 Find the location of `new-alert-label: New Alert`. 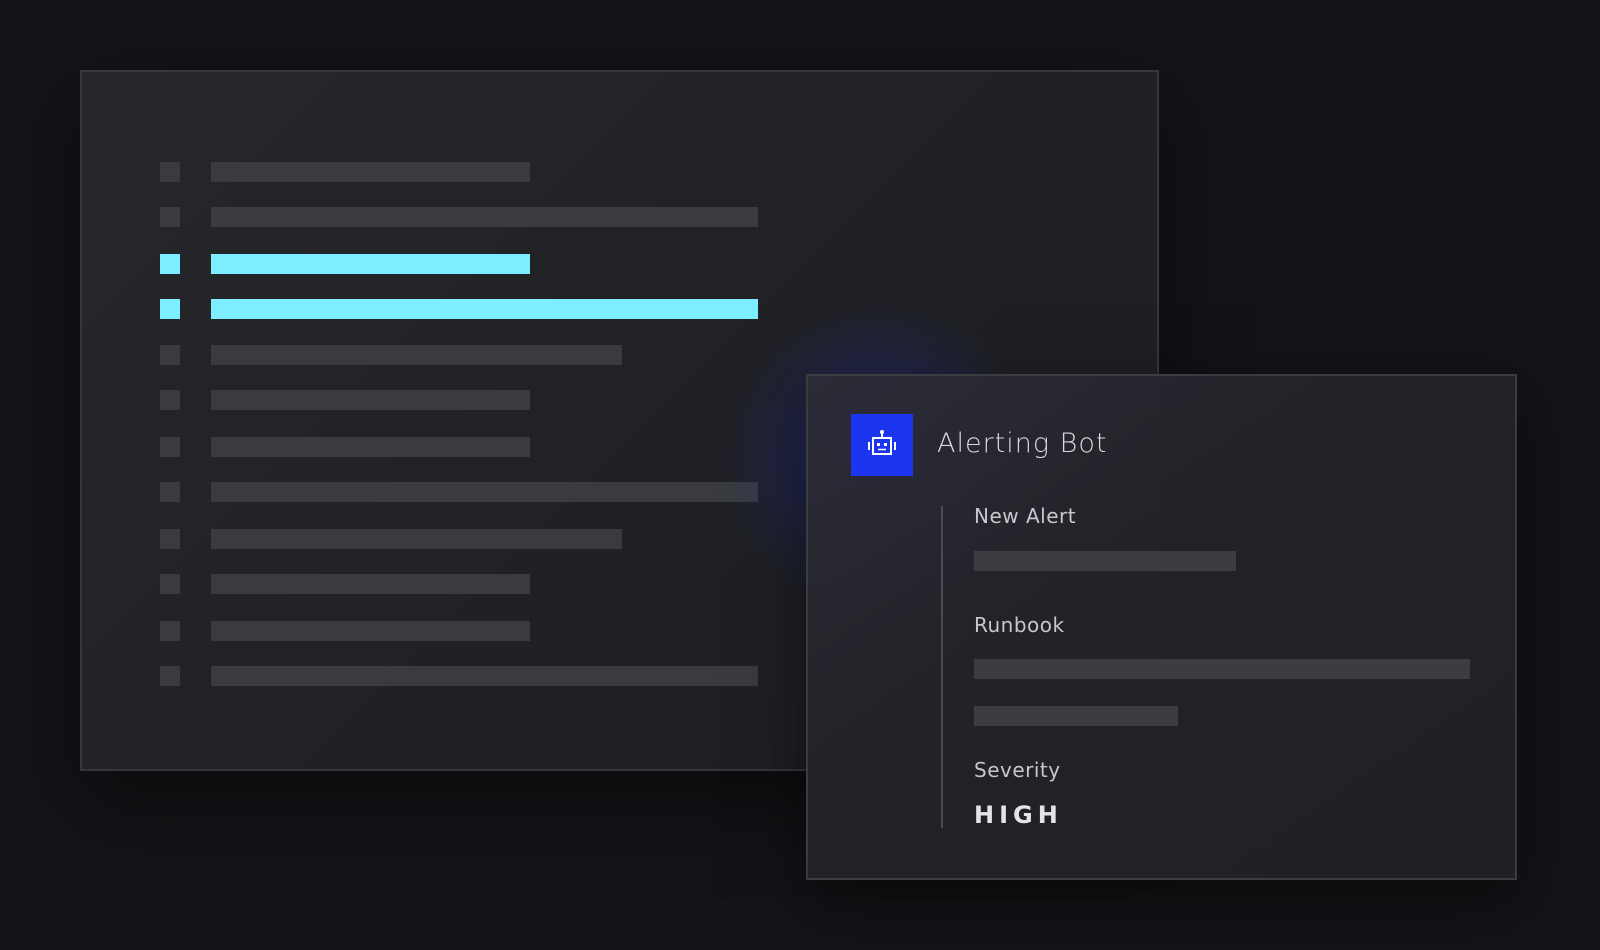

new-alert-label: New Alert is located at coordinates (1025, 516).